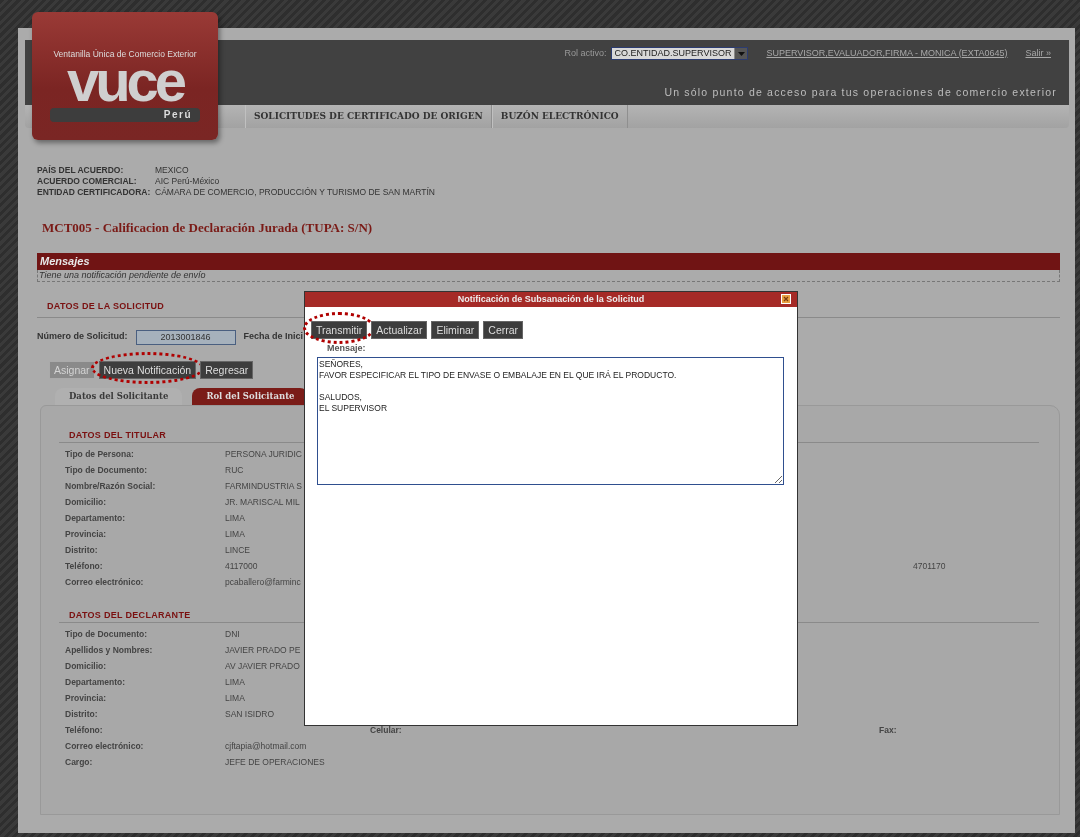 The width and height of the screenshot is (1080, 837). I want to click on field-value: LINCE, so click(238, 550).